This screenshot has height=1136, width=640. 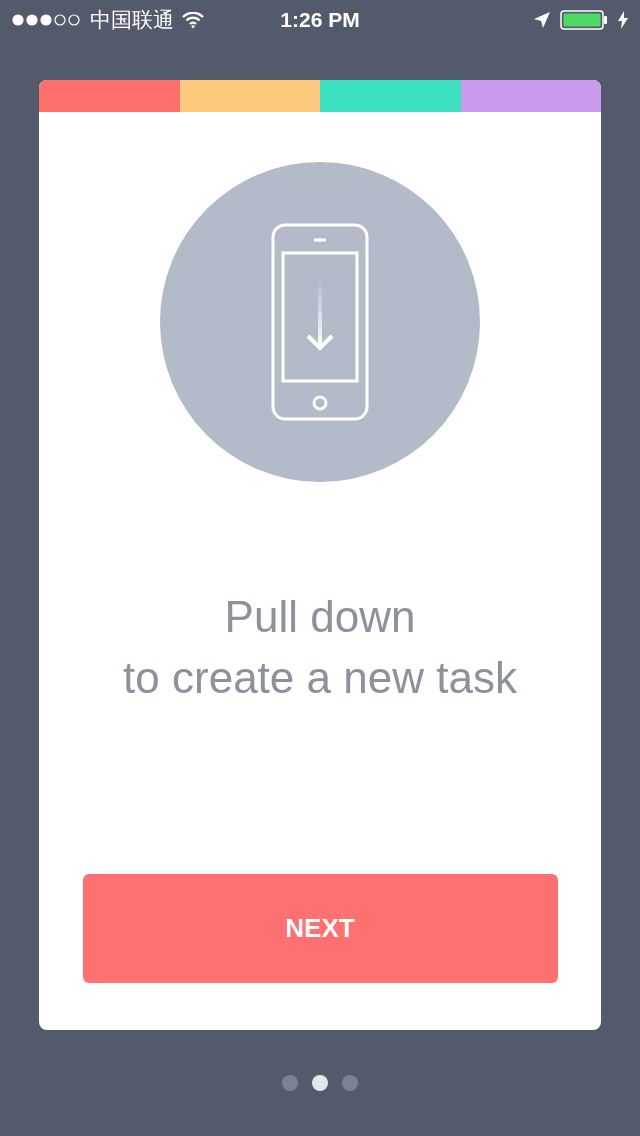 I want to click on charging-bolt-icon, so click(x=623, y=20).